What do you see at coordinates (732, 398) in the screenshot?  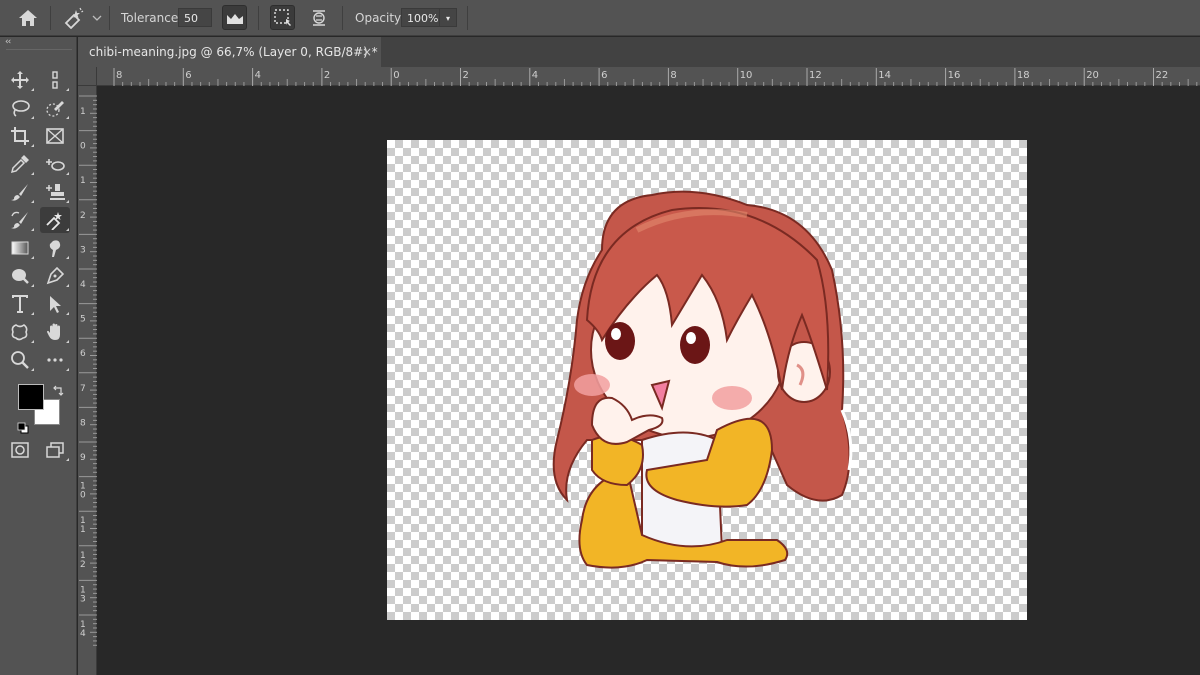 I see `right-blush` at bounding box center [732, 398].